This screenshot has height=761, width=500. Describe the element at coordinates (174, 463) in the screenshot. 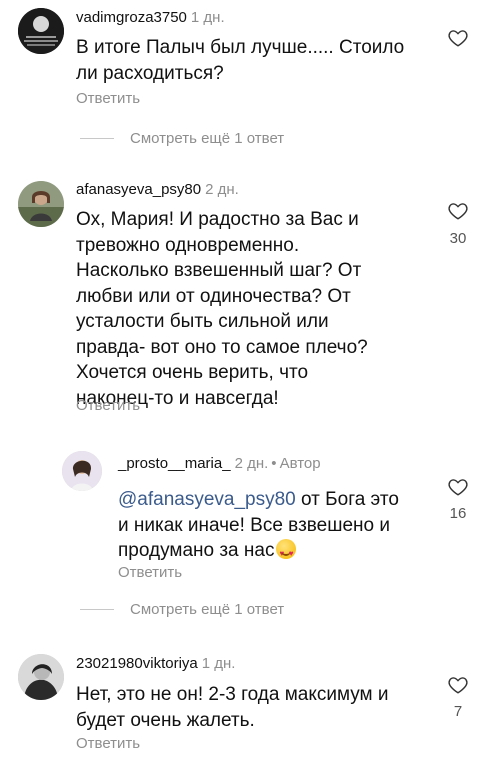

I see `username: _prosto__maria_` at that location.